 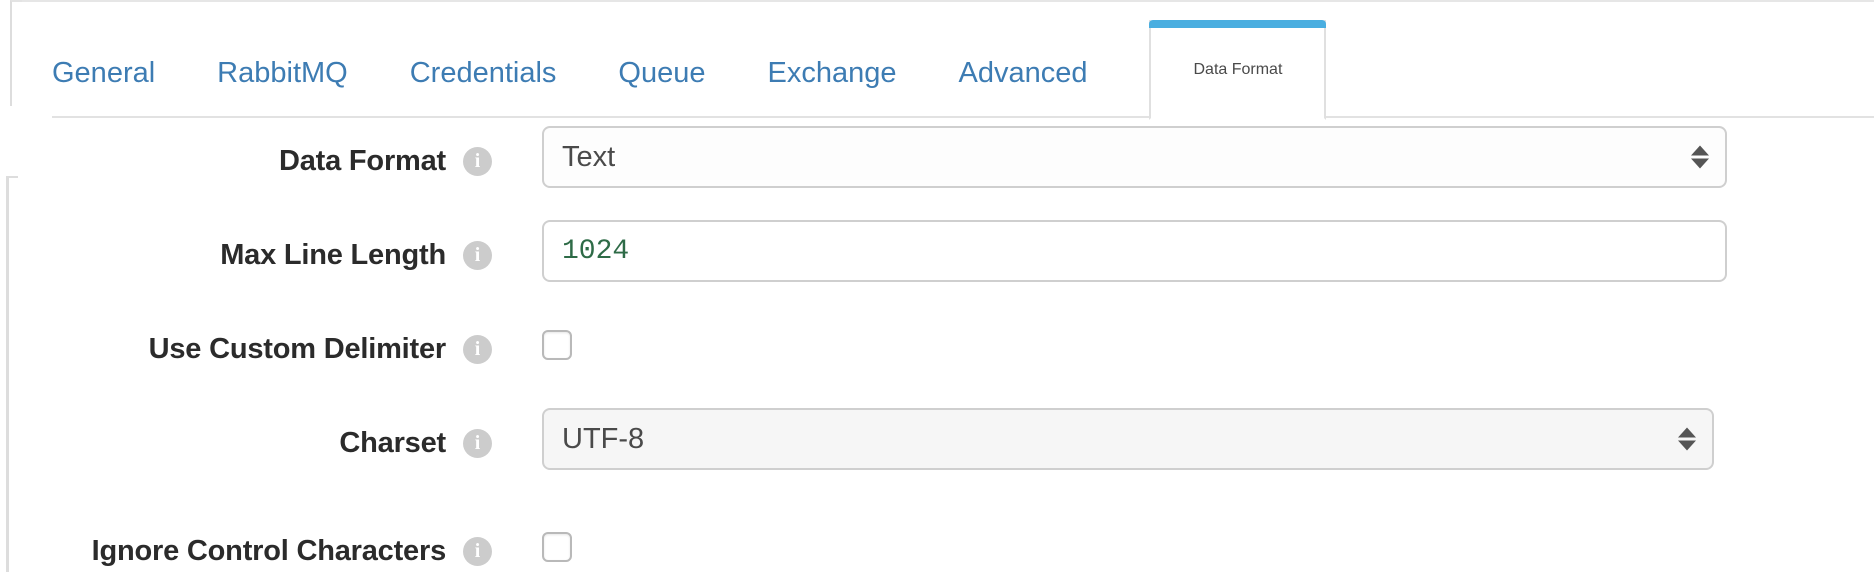 What do you see at coordinates (246, 161) in the screenshot?
I see `label-cell-data-format: Data Format i` at bounding box center [246, 161].